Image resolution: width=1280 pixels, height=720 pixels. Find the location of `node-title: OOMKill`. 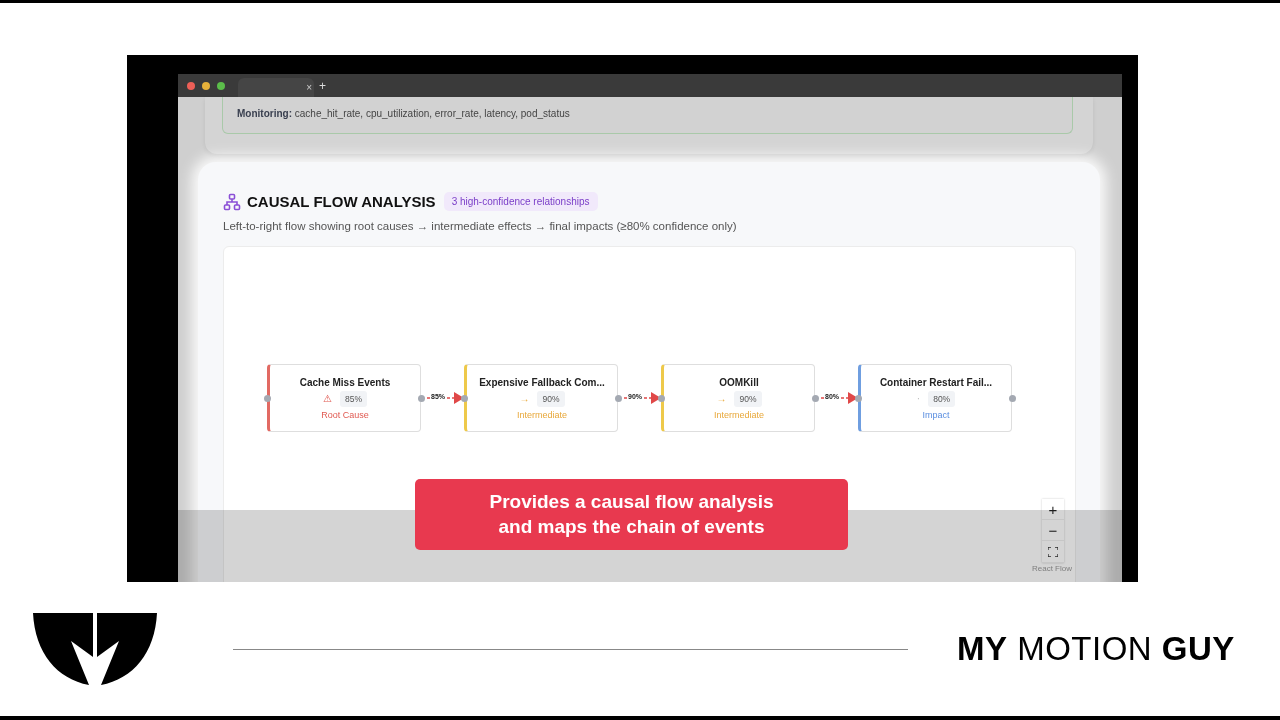

node-title: OOMKill is located at coordinates (739, 382).